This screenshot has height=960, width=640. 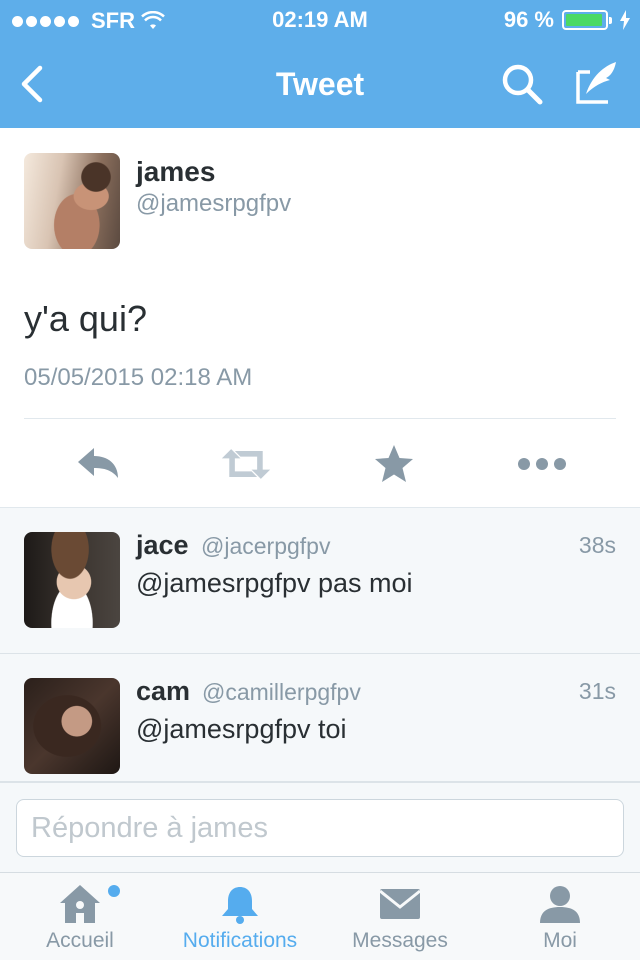 I want to click on bell-icon, so click(x=240, y=905).